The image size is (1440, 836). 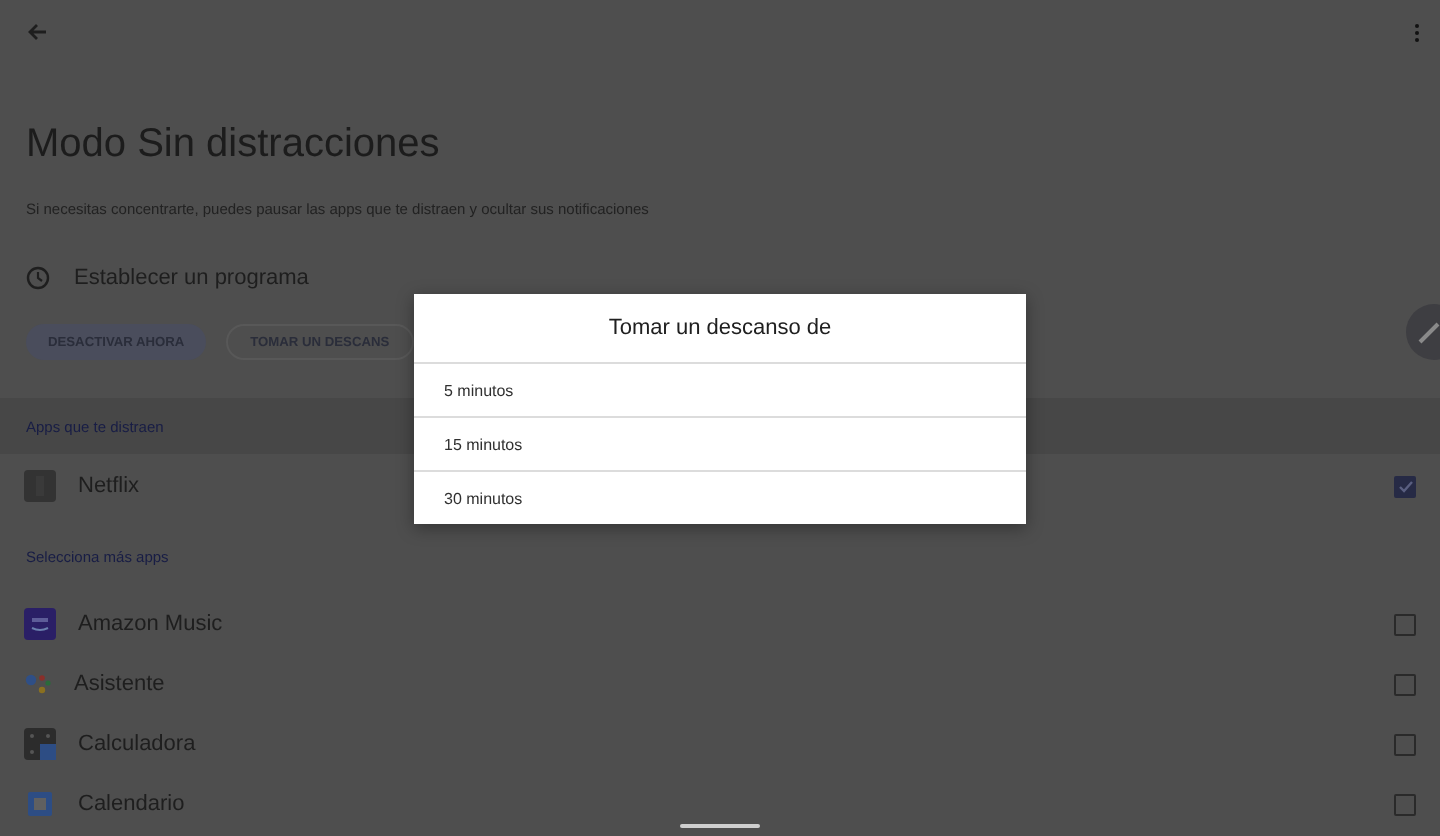 I want to click on clock-icon, so click(x=38, y=278).